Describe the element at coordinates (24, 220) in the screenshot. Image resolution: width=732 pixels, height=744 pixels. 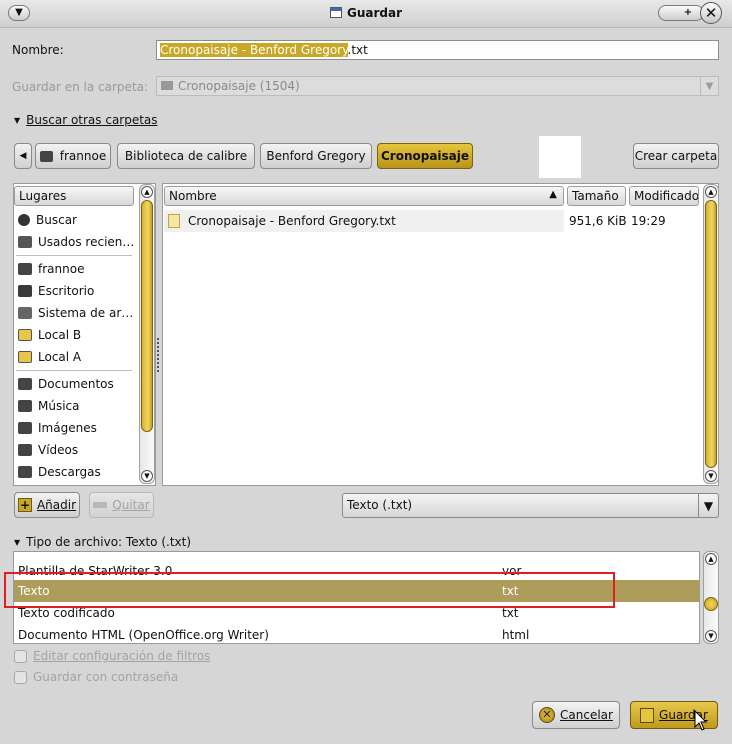
I see `search-icon` at that location.